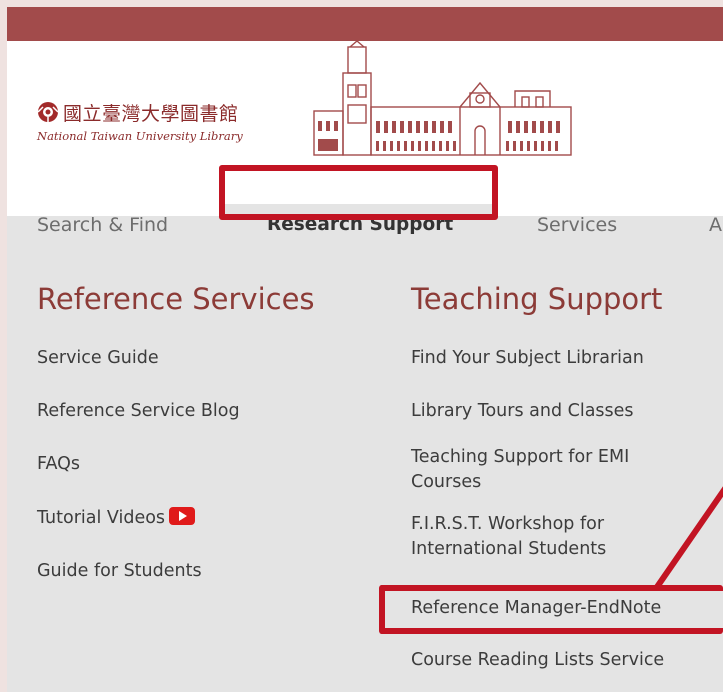  I want to click on link-find-subject-librarian: Find Your Subject Librarian, so click(527, 358).